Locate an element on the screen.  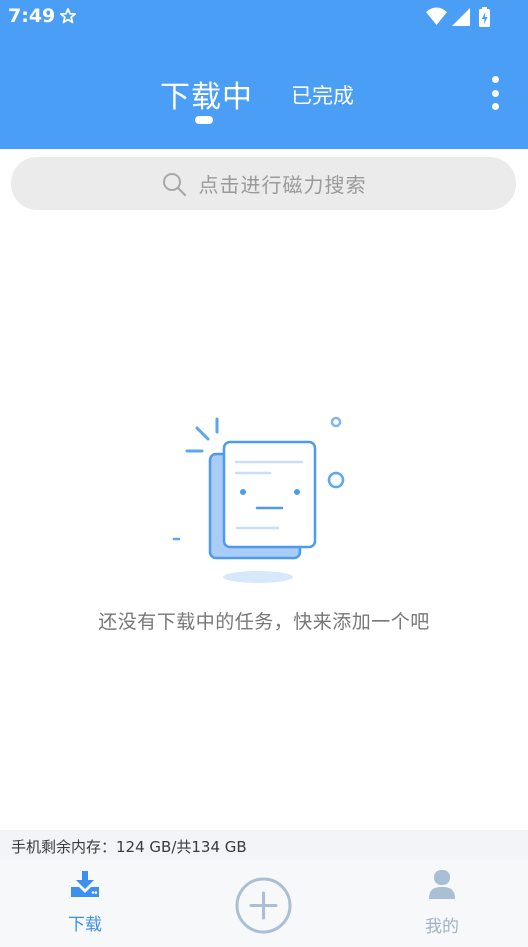
tab-completed: 已完成 is located at coordinates (322, 95).